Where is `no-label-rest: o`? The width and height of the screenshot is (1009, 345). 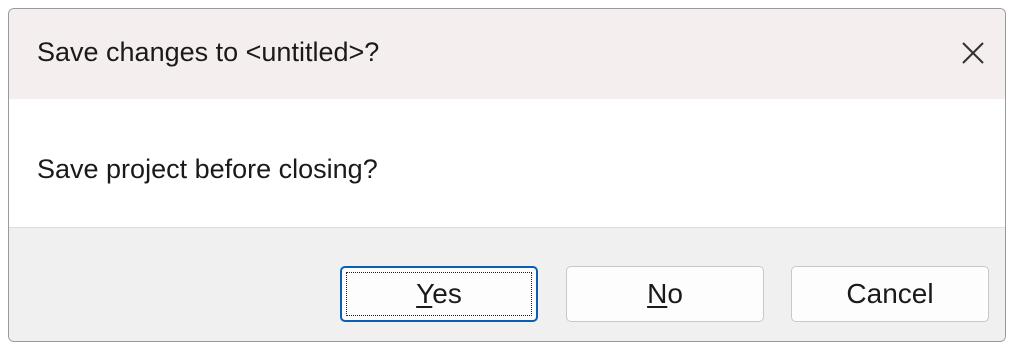 no-label-rest: o is located at coordinates (675, 293).